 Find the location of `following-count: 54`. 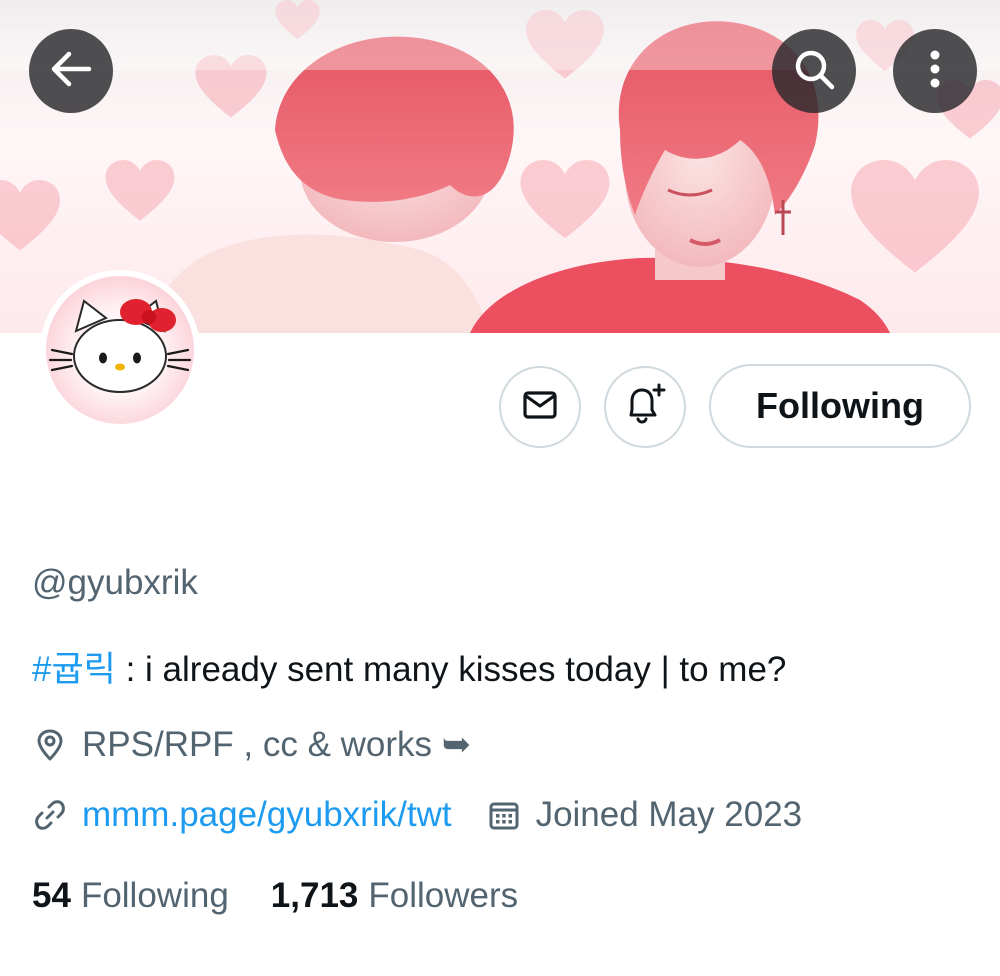

following-count: 54 is located at coordinates (51, 895).